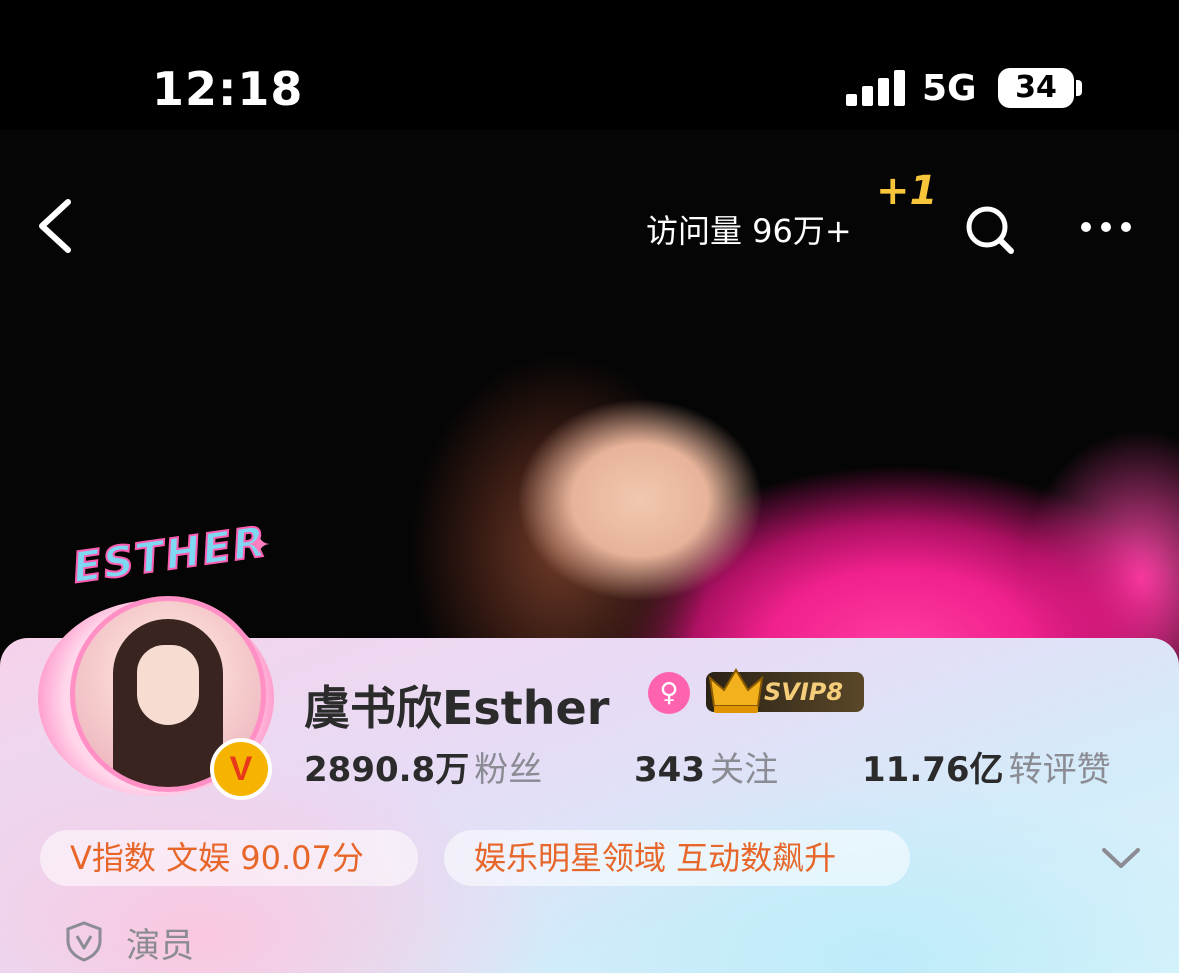 The image size is (1179, 973). I want to click on more-button, so click(1106, 227).